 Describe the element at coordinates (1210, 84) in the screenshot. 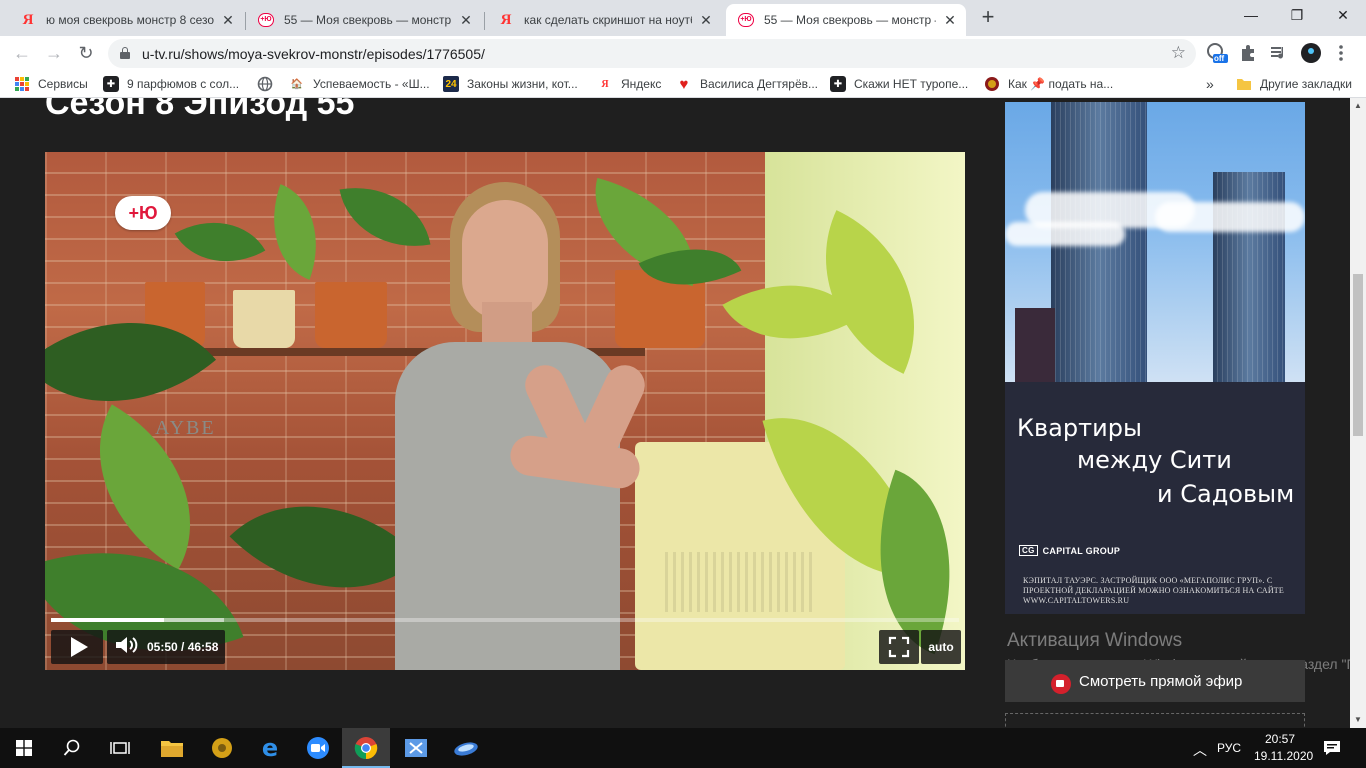

I see `bookmarks-overflow-button: »` at that location.